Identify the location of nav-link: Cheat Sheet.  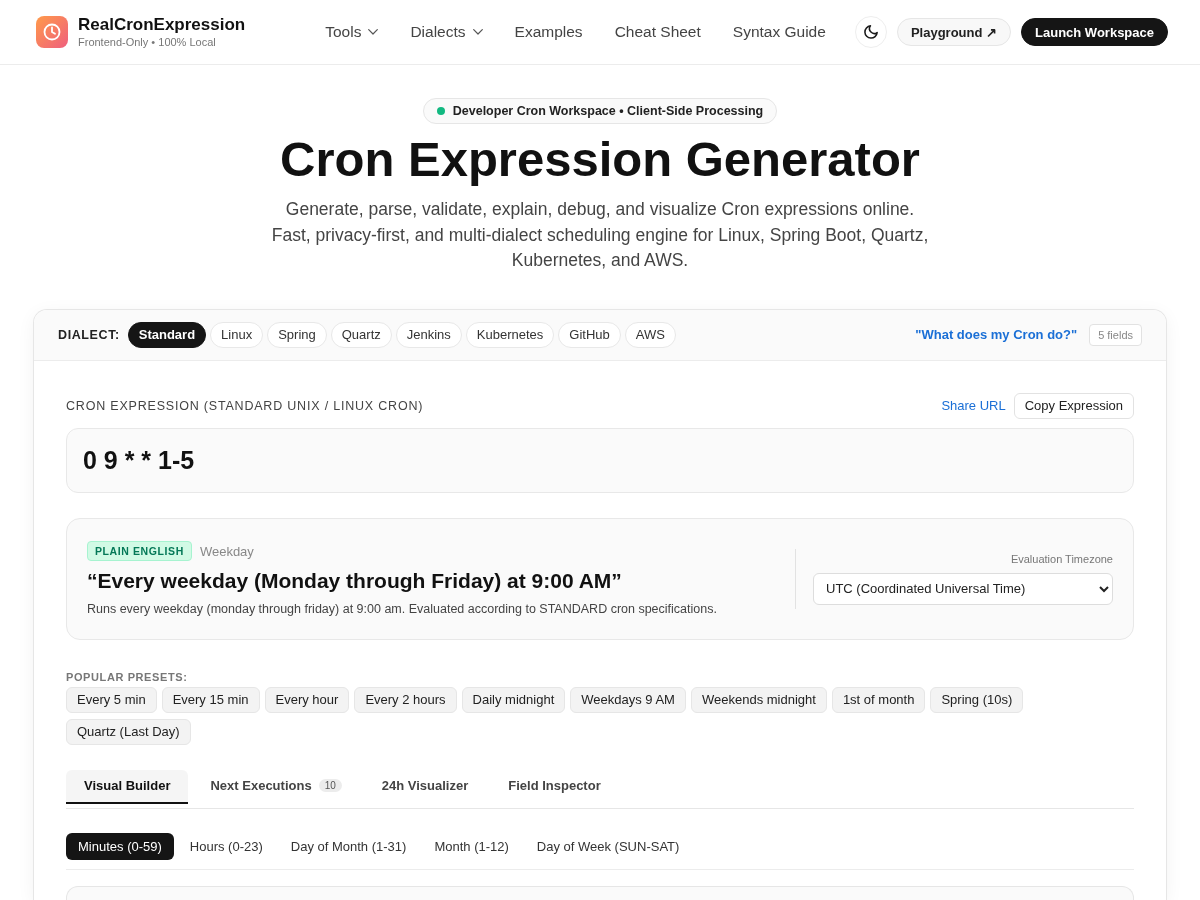
(657, 32).